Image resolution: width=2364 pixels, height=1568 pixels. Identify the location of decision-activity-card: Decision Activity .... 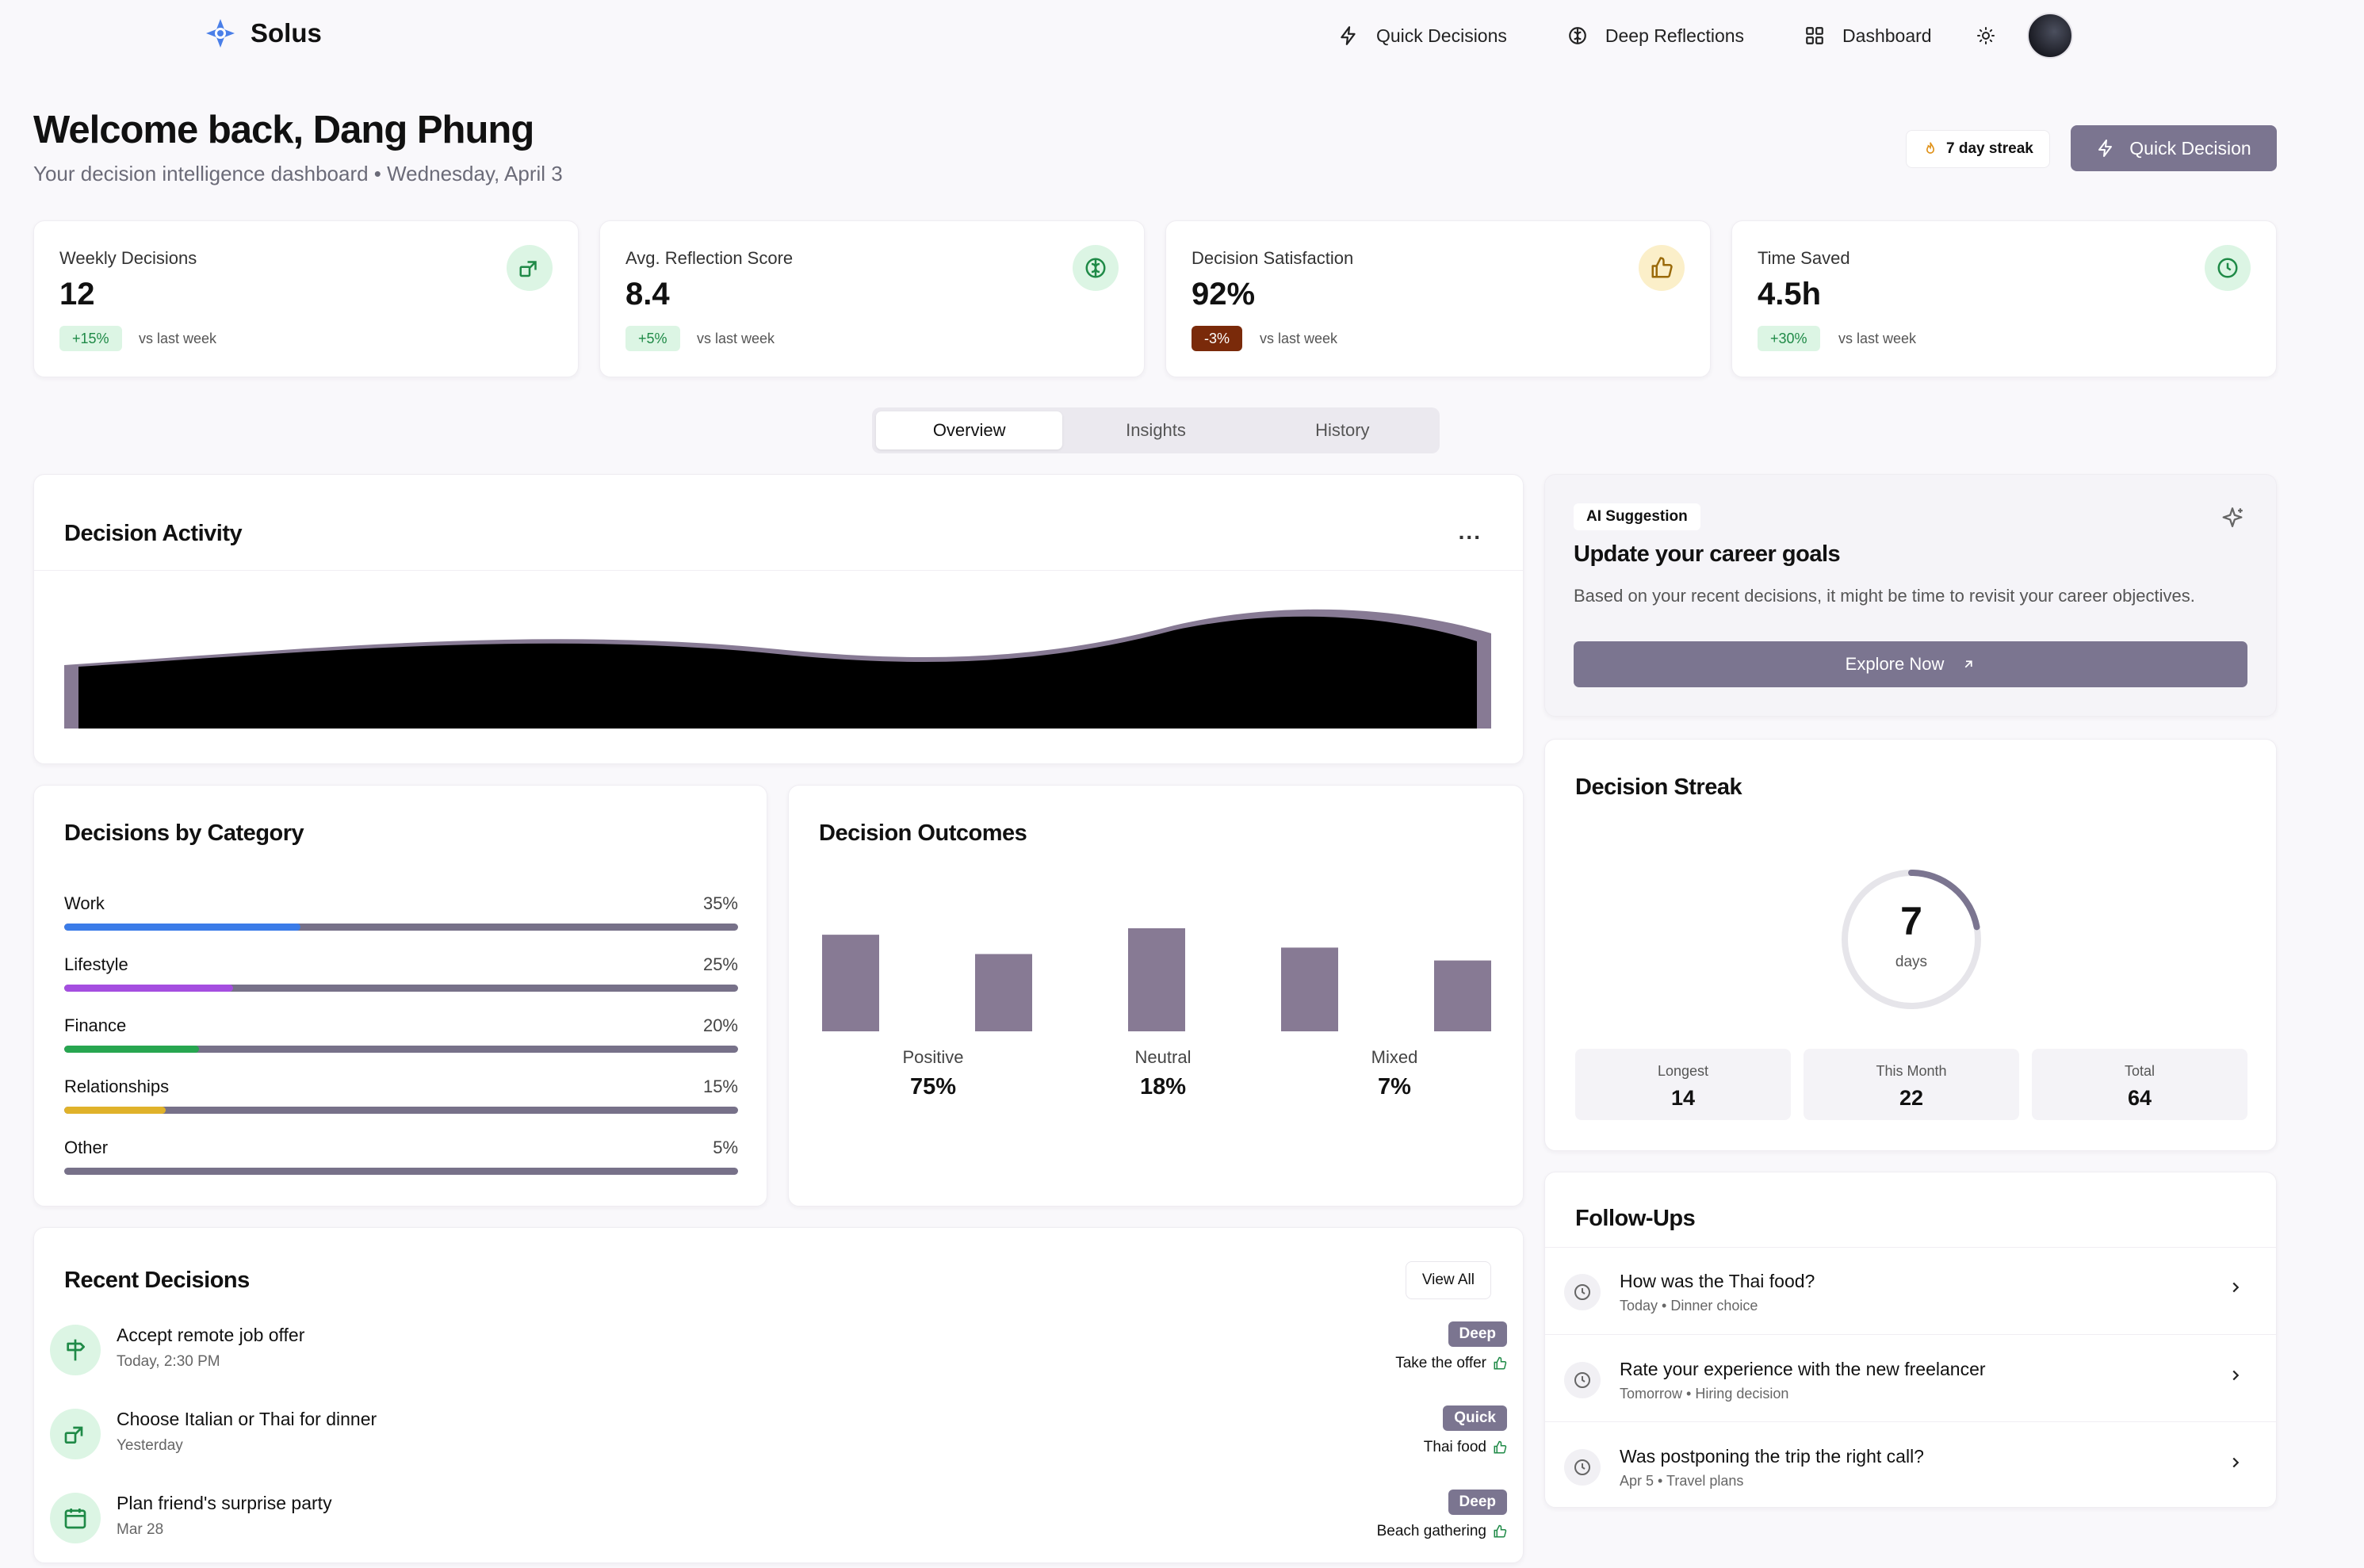
(778, 619).